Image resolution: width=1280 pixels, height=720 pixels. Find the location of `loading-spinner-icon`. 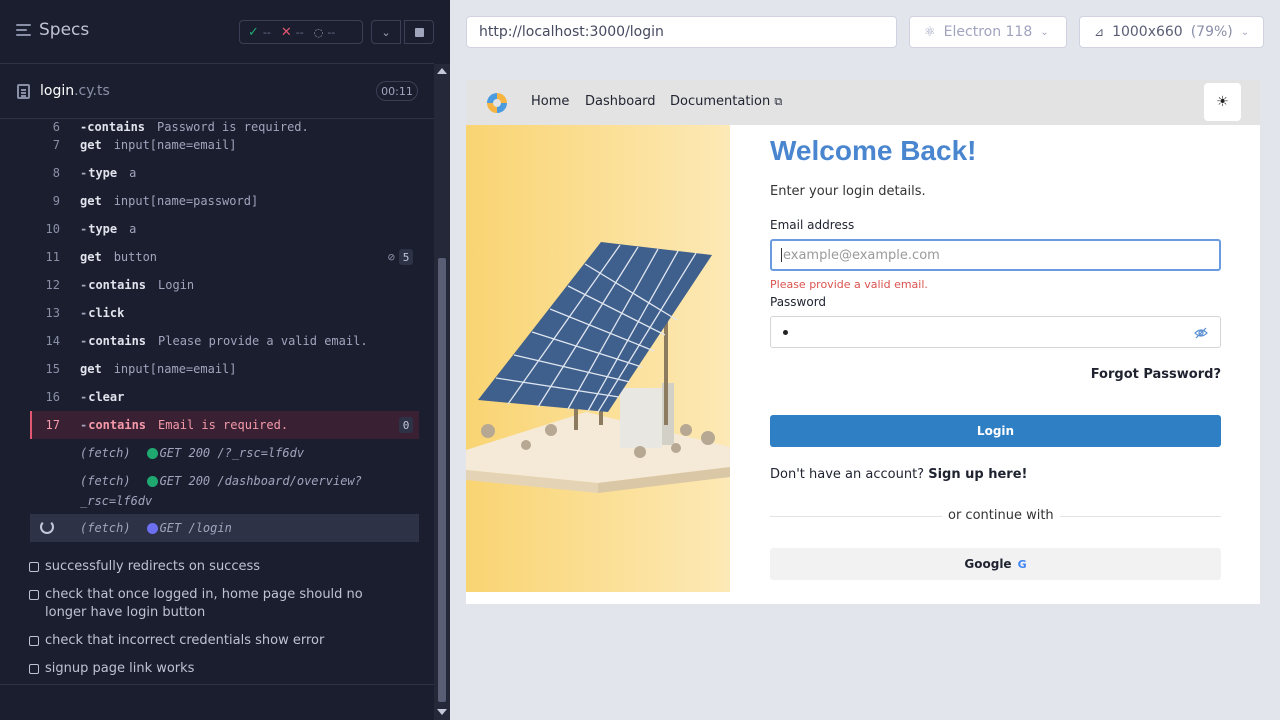

loading-spinner-icon is located at coordinates (47, 527).